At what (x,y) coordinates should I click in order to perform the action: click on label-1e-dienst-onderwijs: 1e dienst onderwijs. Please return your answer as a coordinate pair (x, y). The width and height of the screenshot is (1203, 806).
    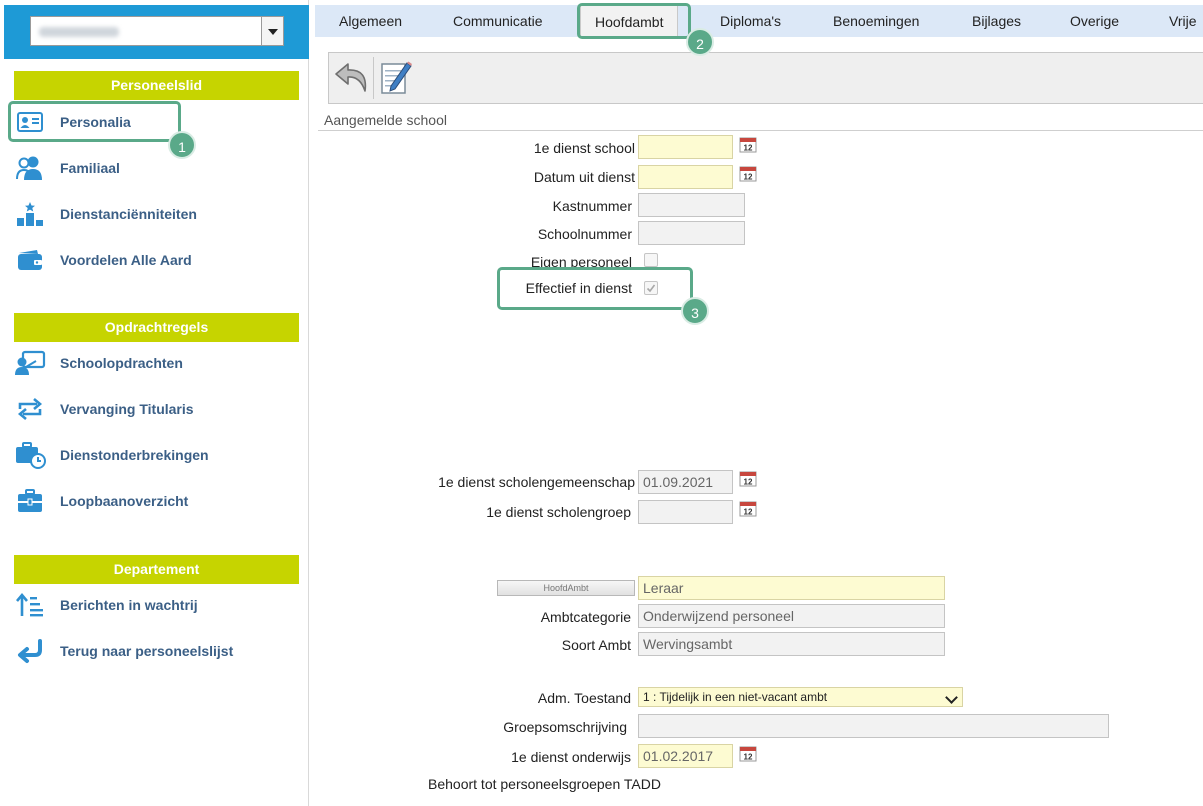
    Looking at the image, I should click on (571, 757).